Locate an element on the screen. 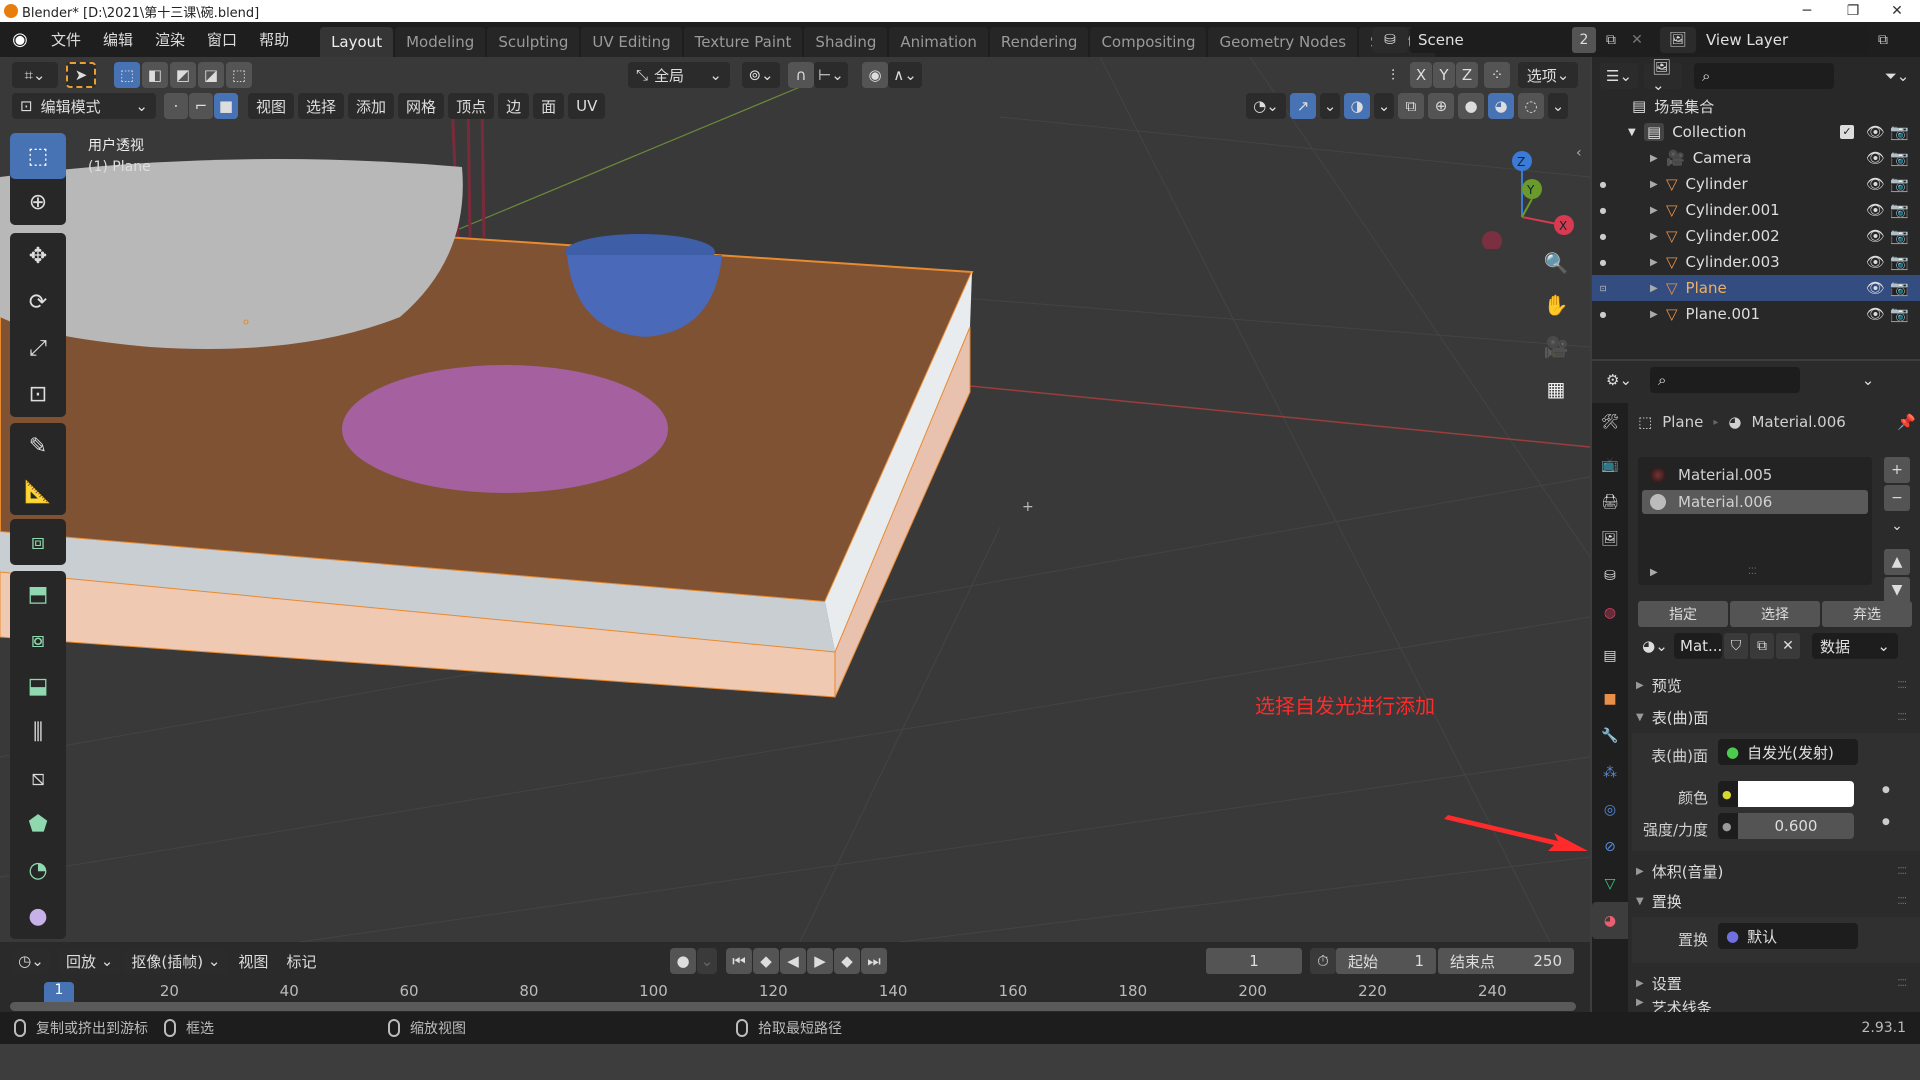  mirror-icon: ⫶ is located at coordinates (1393, 75).